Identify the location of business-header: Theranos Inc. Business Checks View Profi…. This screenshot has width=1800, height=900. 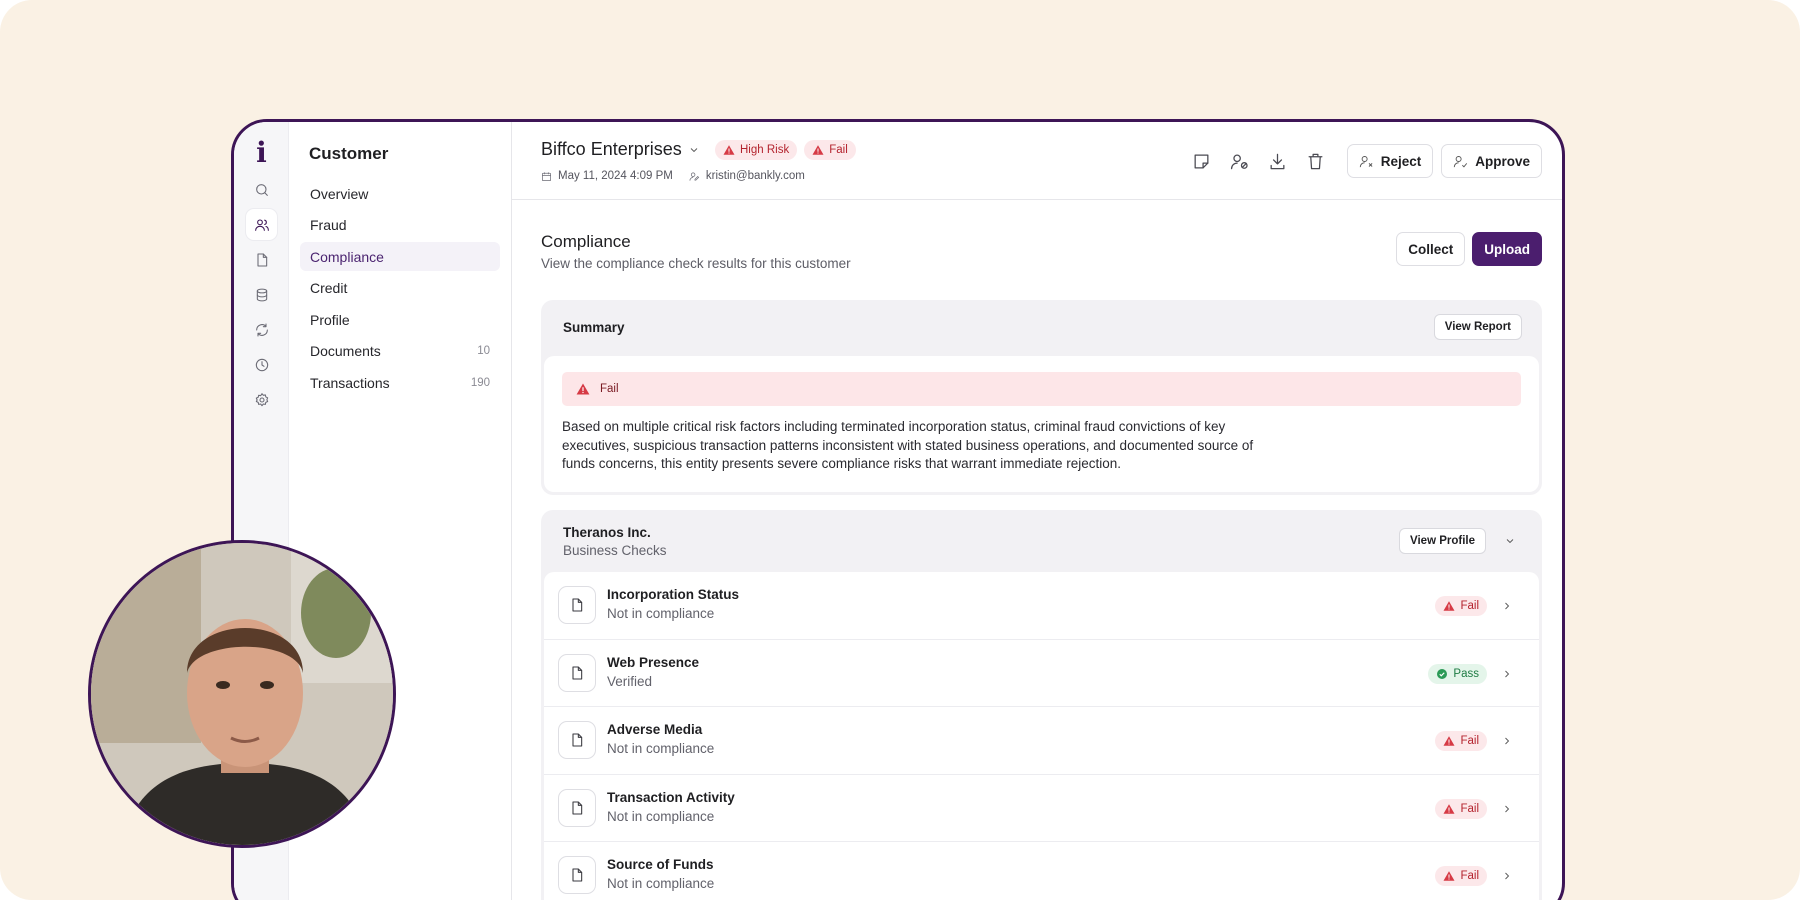
(1041, 541).